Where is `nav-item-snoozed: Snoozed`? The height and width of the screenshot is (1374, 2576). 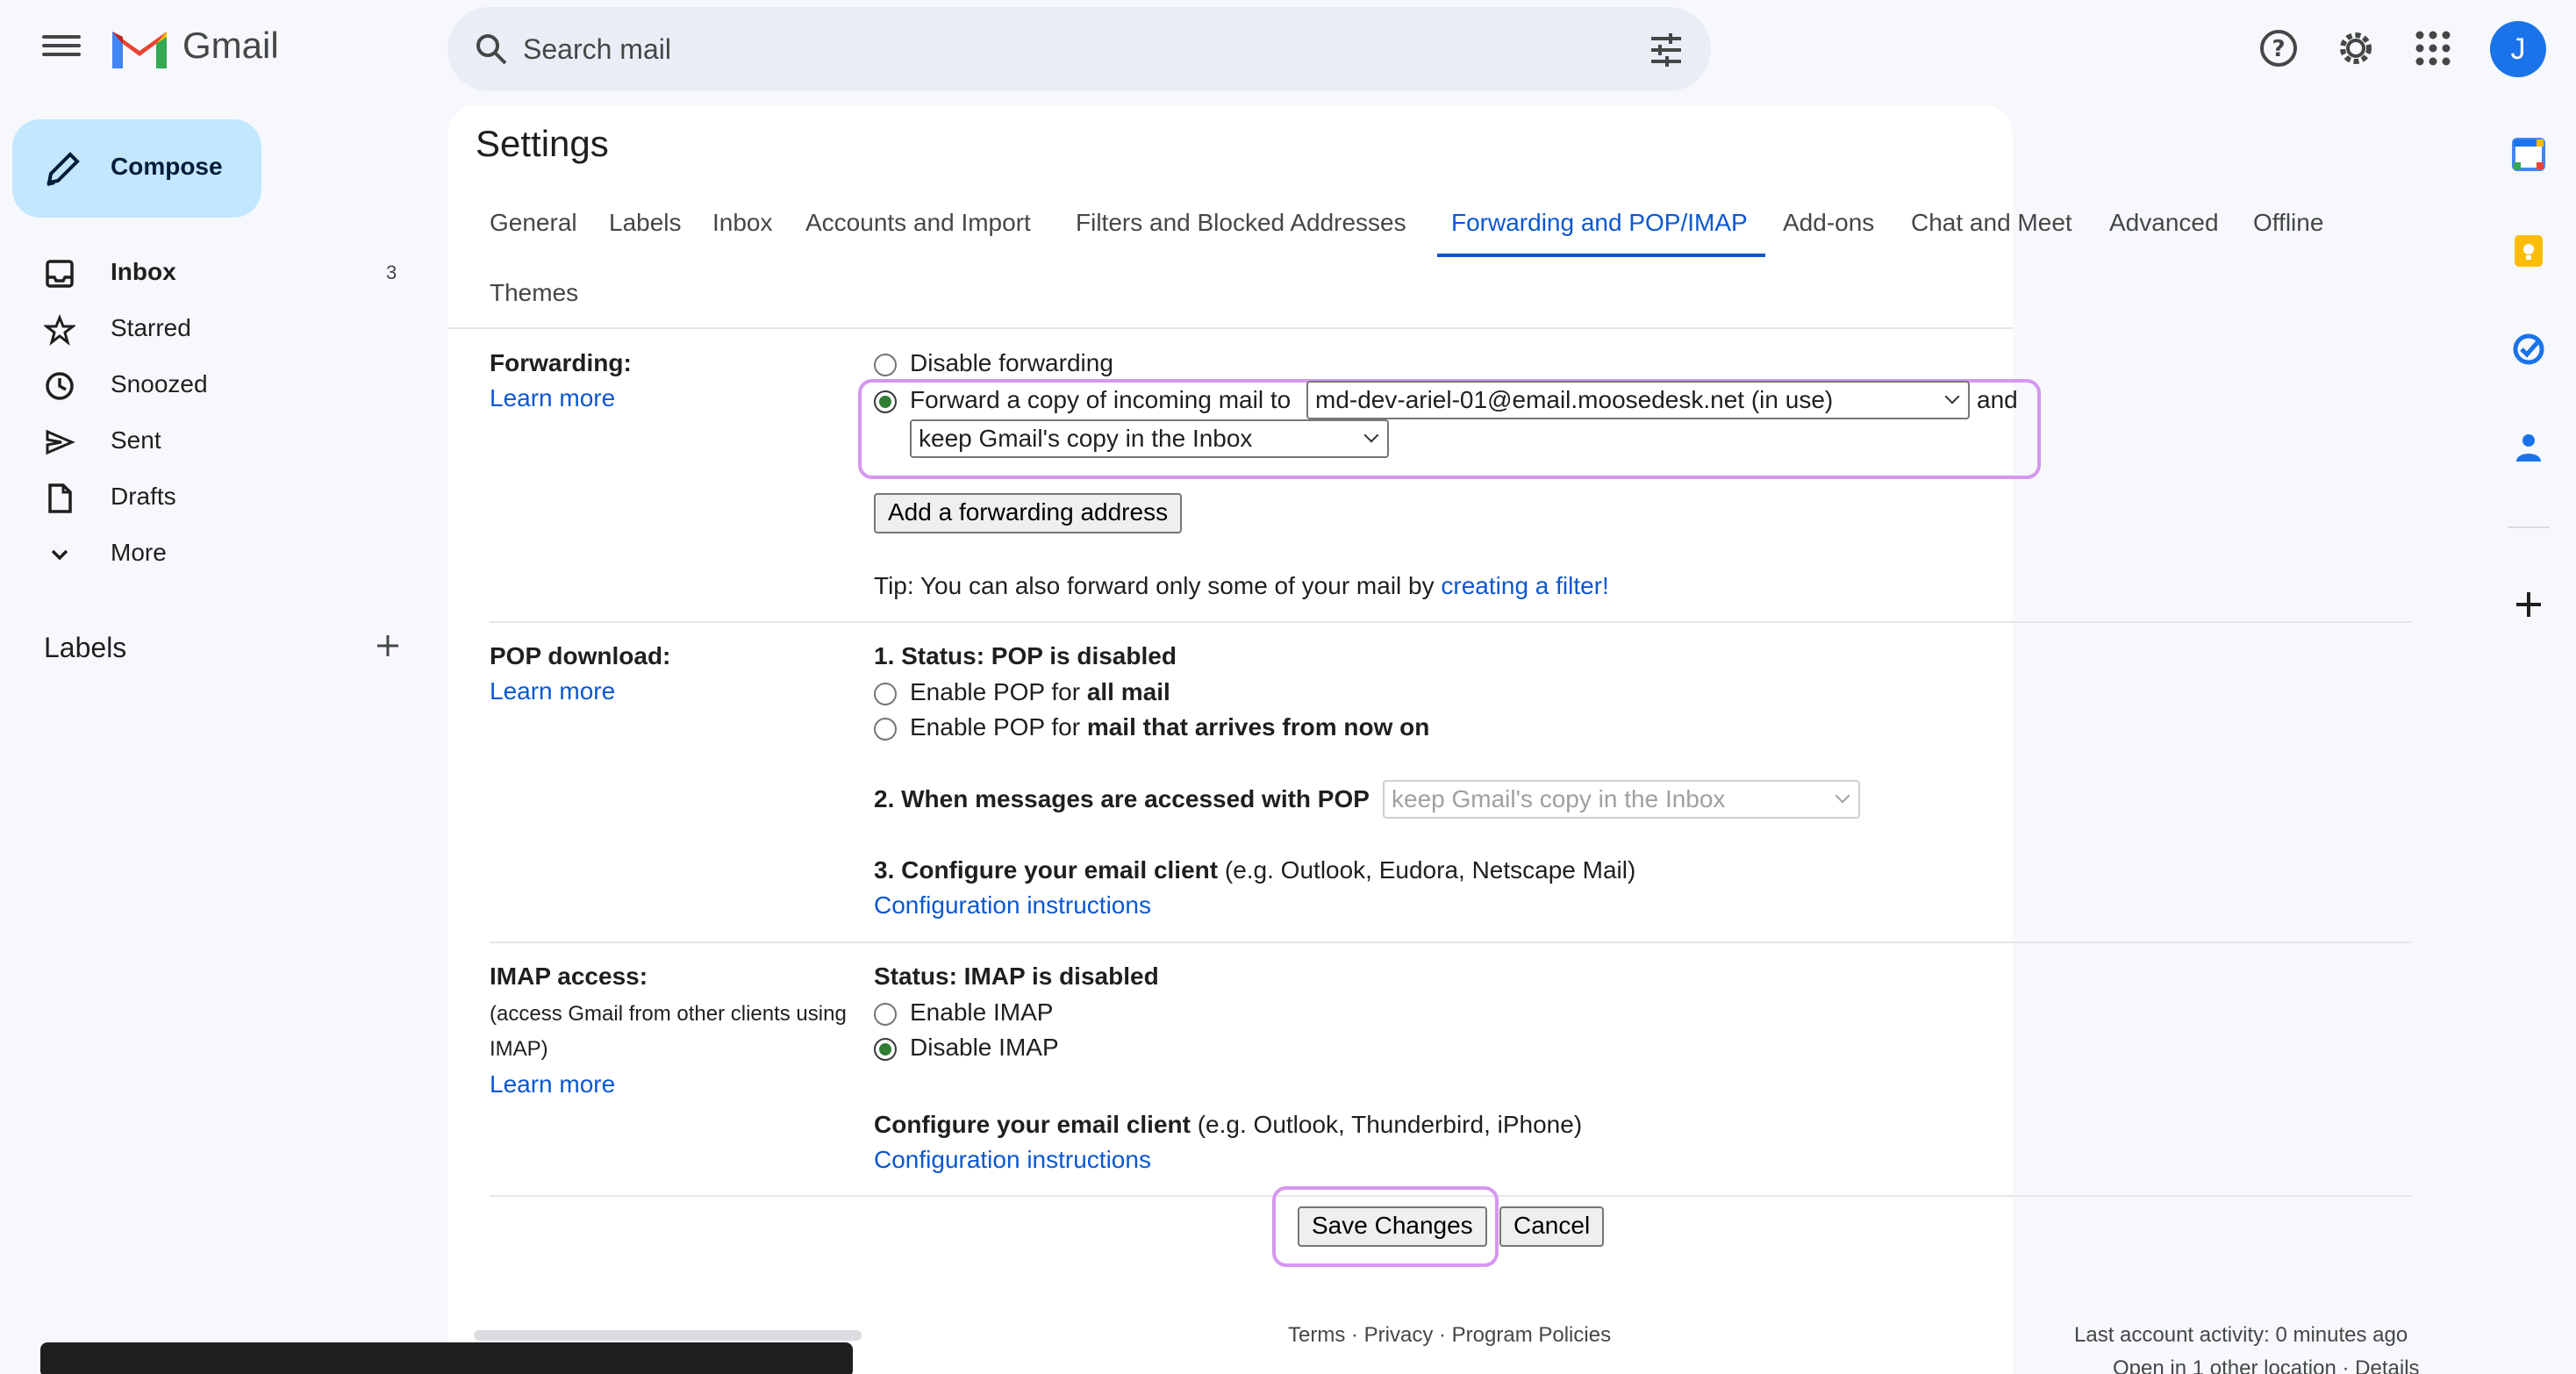 nav-item-snoozed: Snoozed is located at coordinates (219, 385).